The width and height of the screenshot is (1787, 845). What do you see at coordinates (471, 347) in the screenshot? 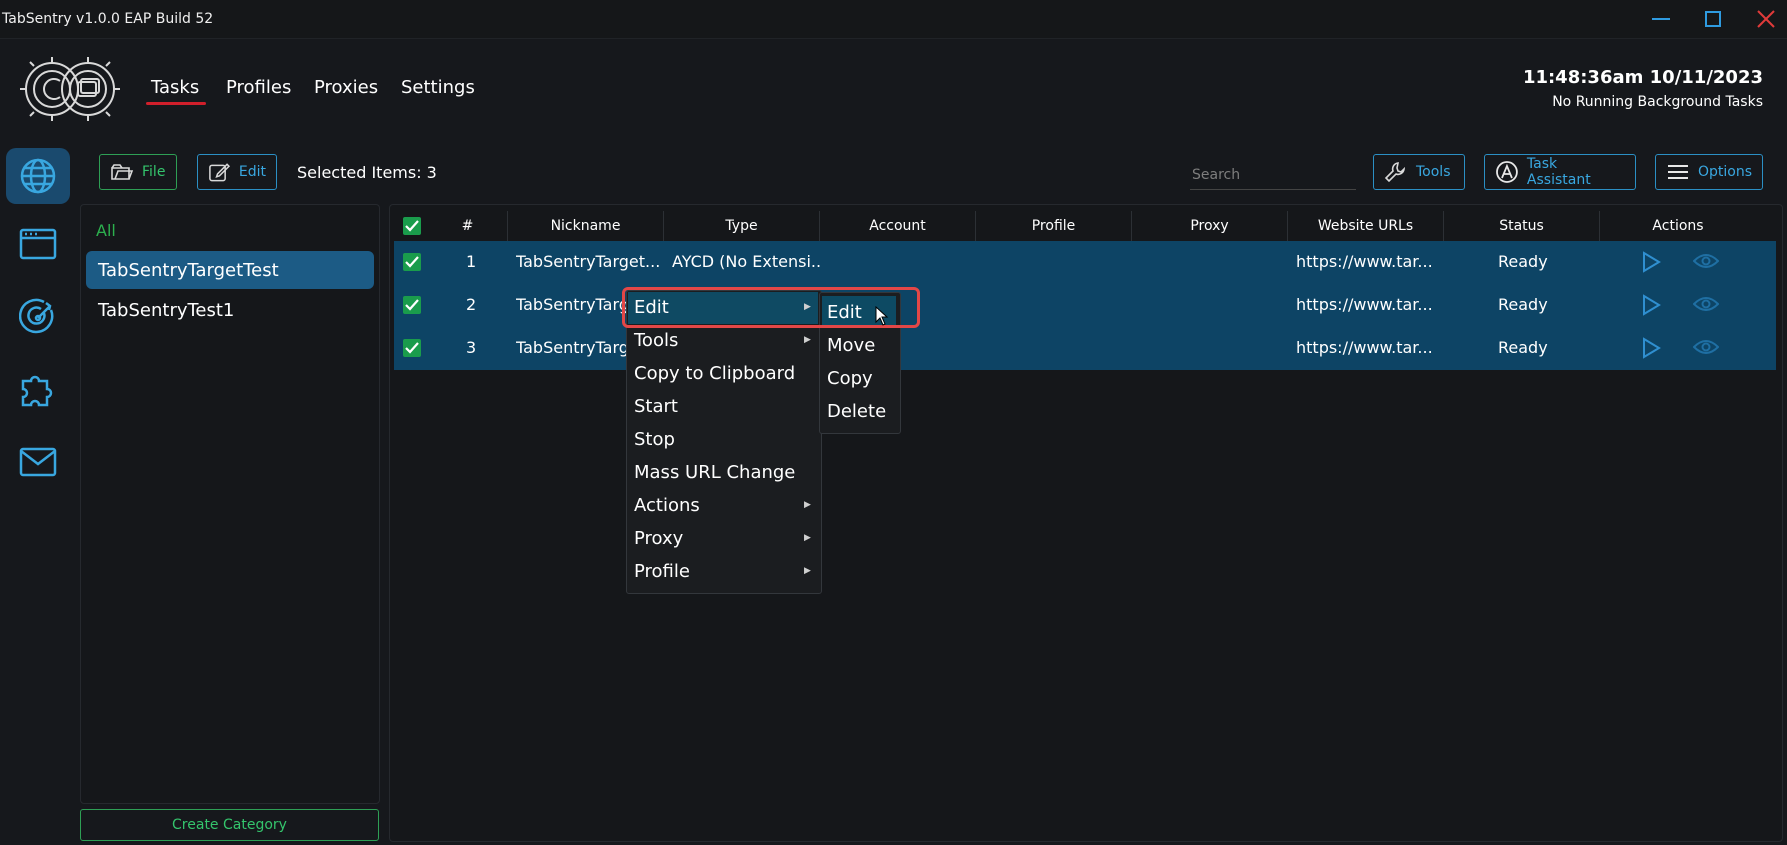
I see `row-number: 3` at bounding box center [471, 347].